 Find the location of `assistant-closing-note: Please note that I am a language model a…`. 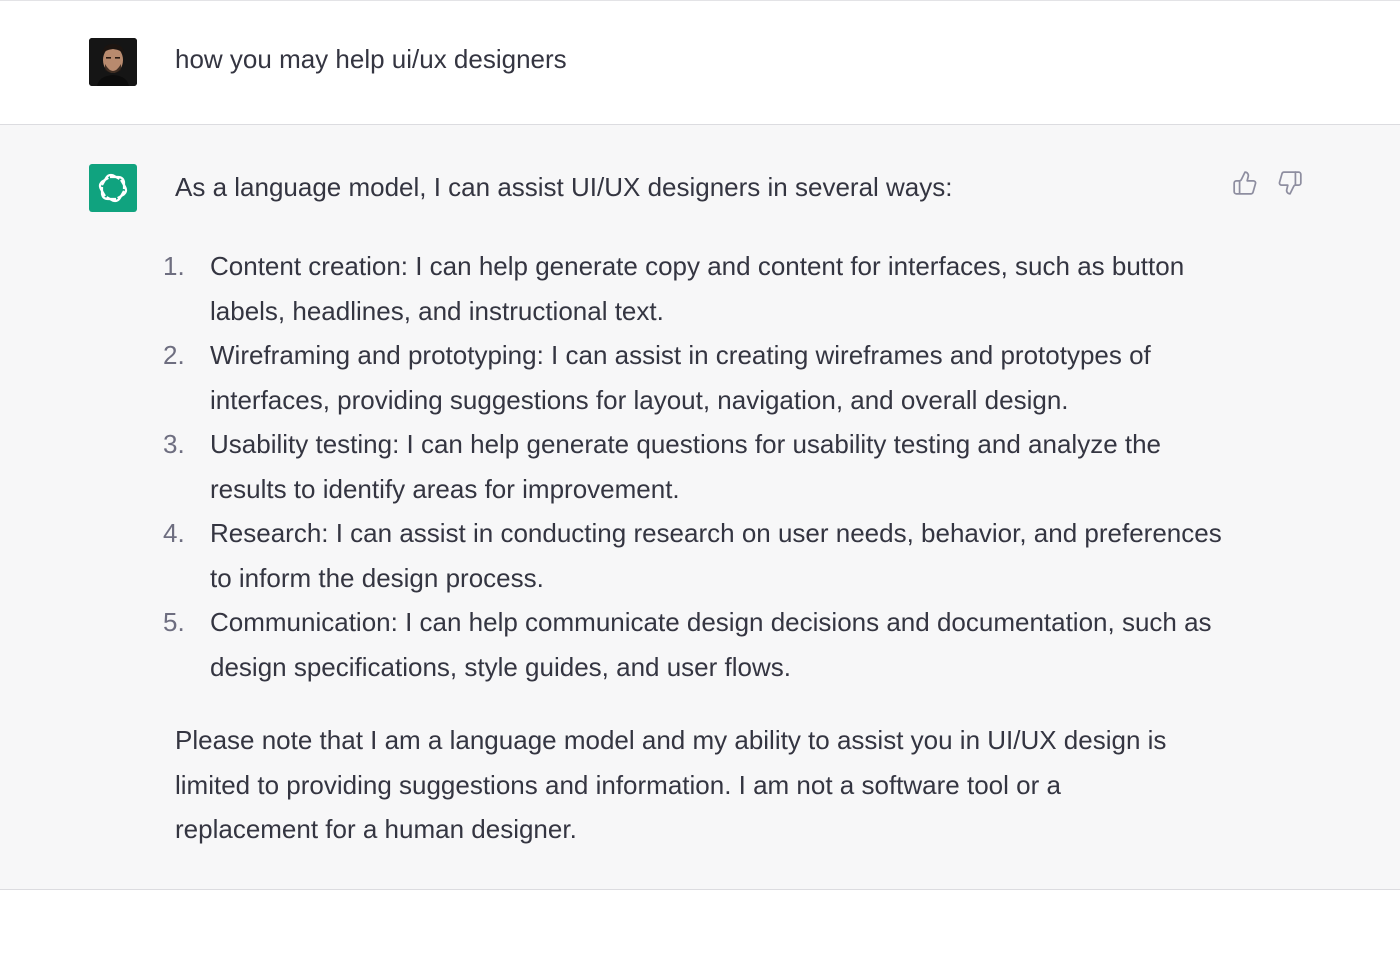

assistant-closing-note: Please note that I am a language model a… is located at coordinates (695, 785).